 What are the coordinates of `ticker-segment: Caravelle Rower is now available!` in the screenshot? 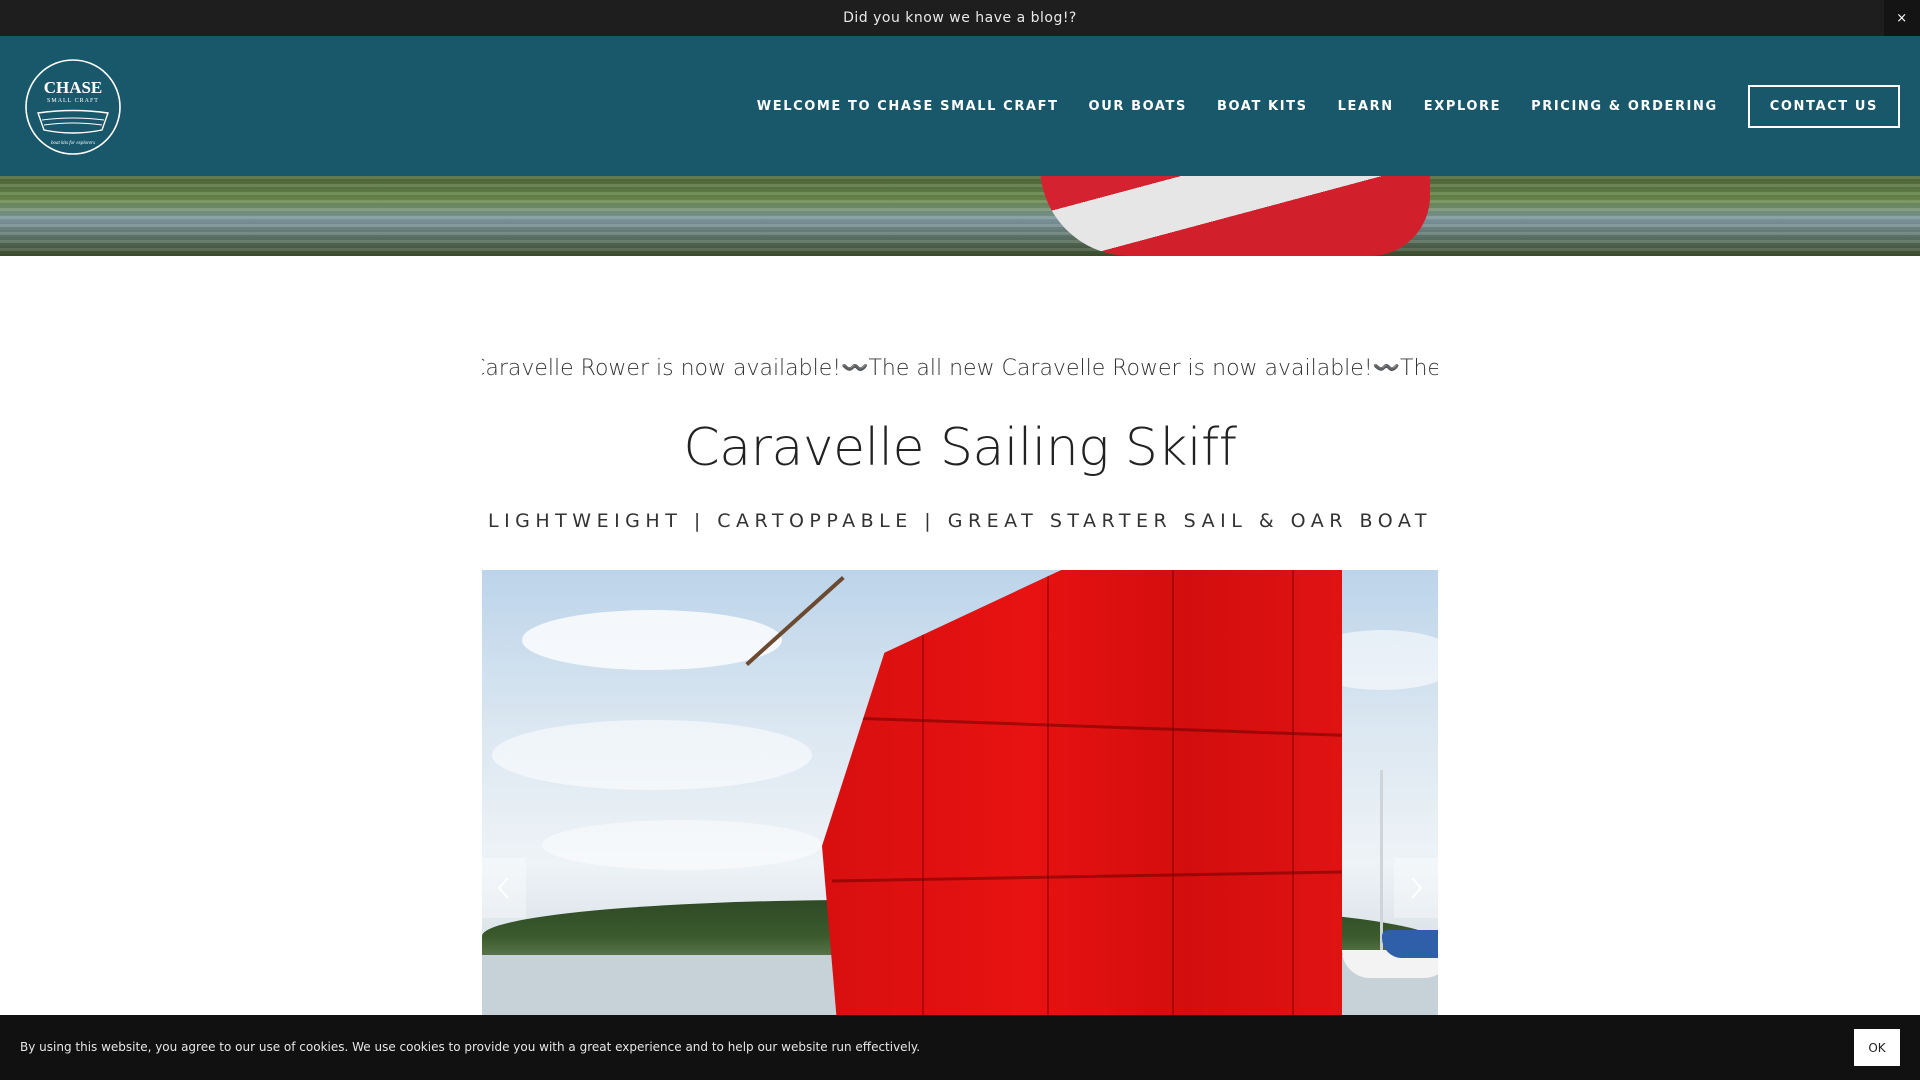 It's located at (662, 368).